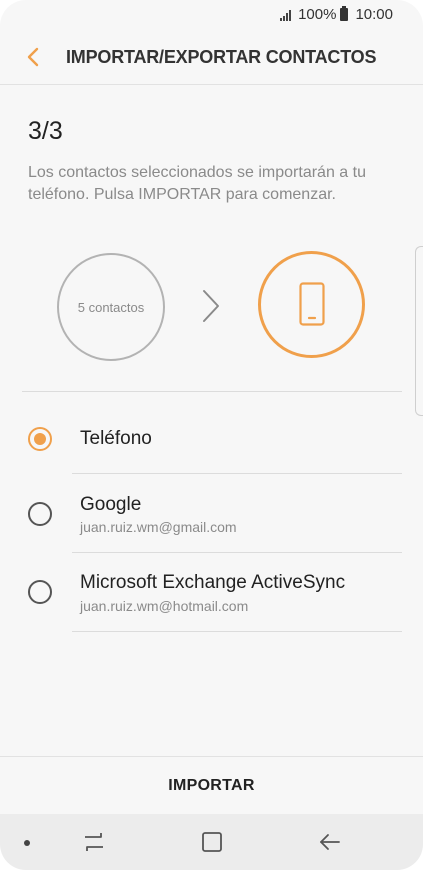 The image size is (423, 870). Describe the element at coordinates (344, 13) in the screenshot. I see `battery-icon` at that location.